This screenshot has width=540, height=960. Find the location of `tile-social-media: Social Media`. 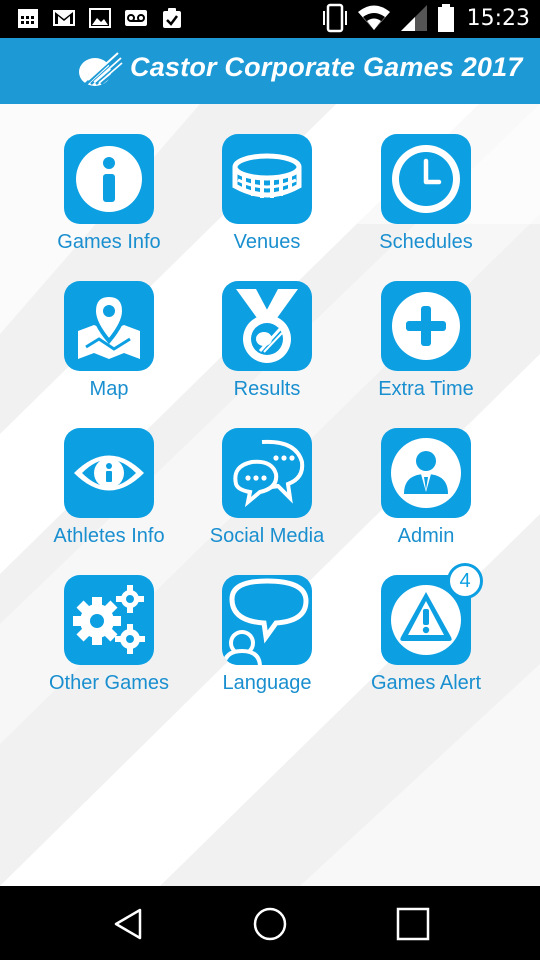

tile-social-media: Social Media is located at coordinates (267, 498).